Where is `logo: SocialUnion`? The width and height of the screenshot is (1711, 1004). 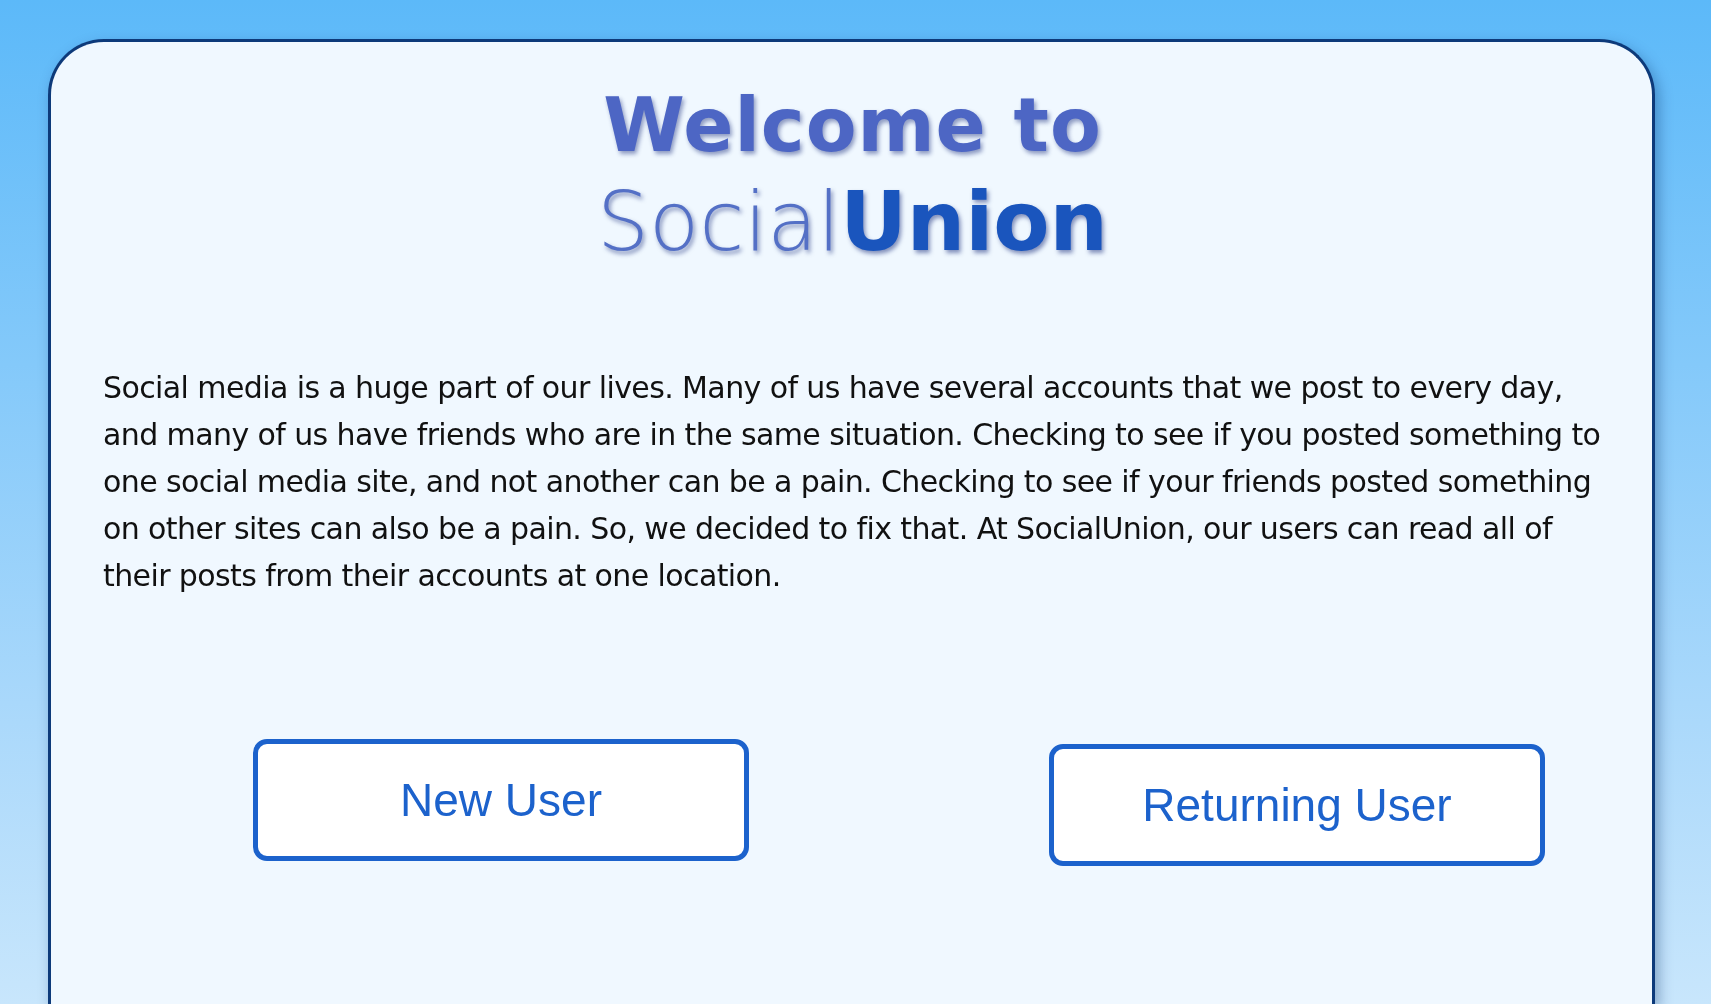 logo: SocialUnion is located at coordinates (852, 221).